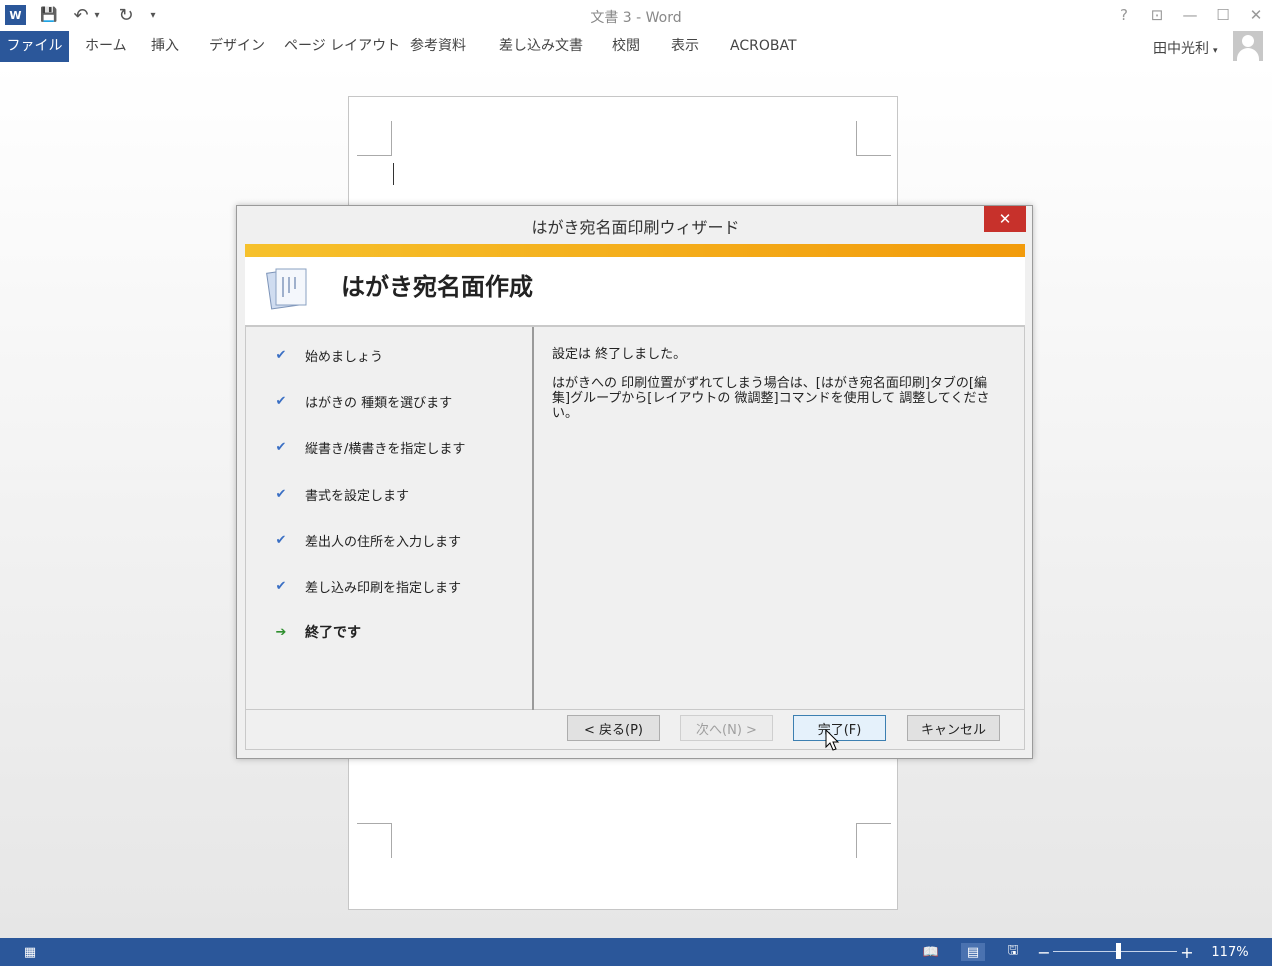 The image size is (1272, 966). Describe the element at coordinates (953, 728) in the screenshot. I see `cancel-button: キャンセル` at that location.